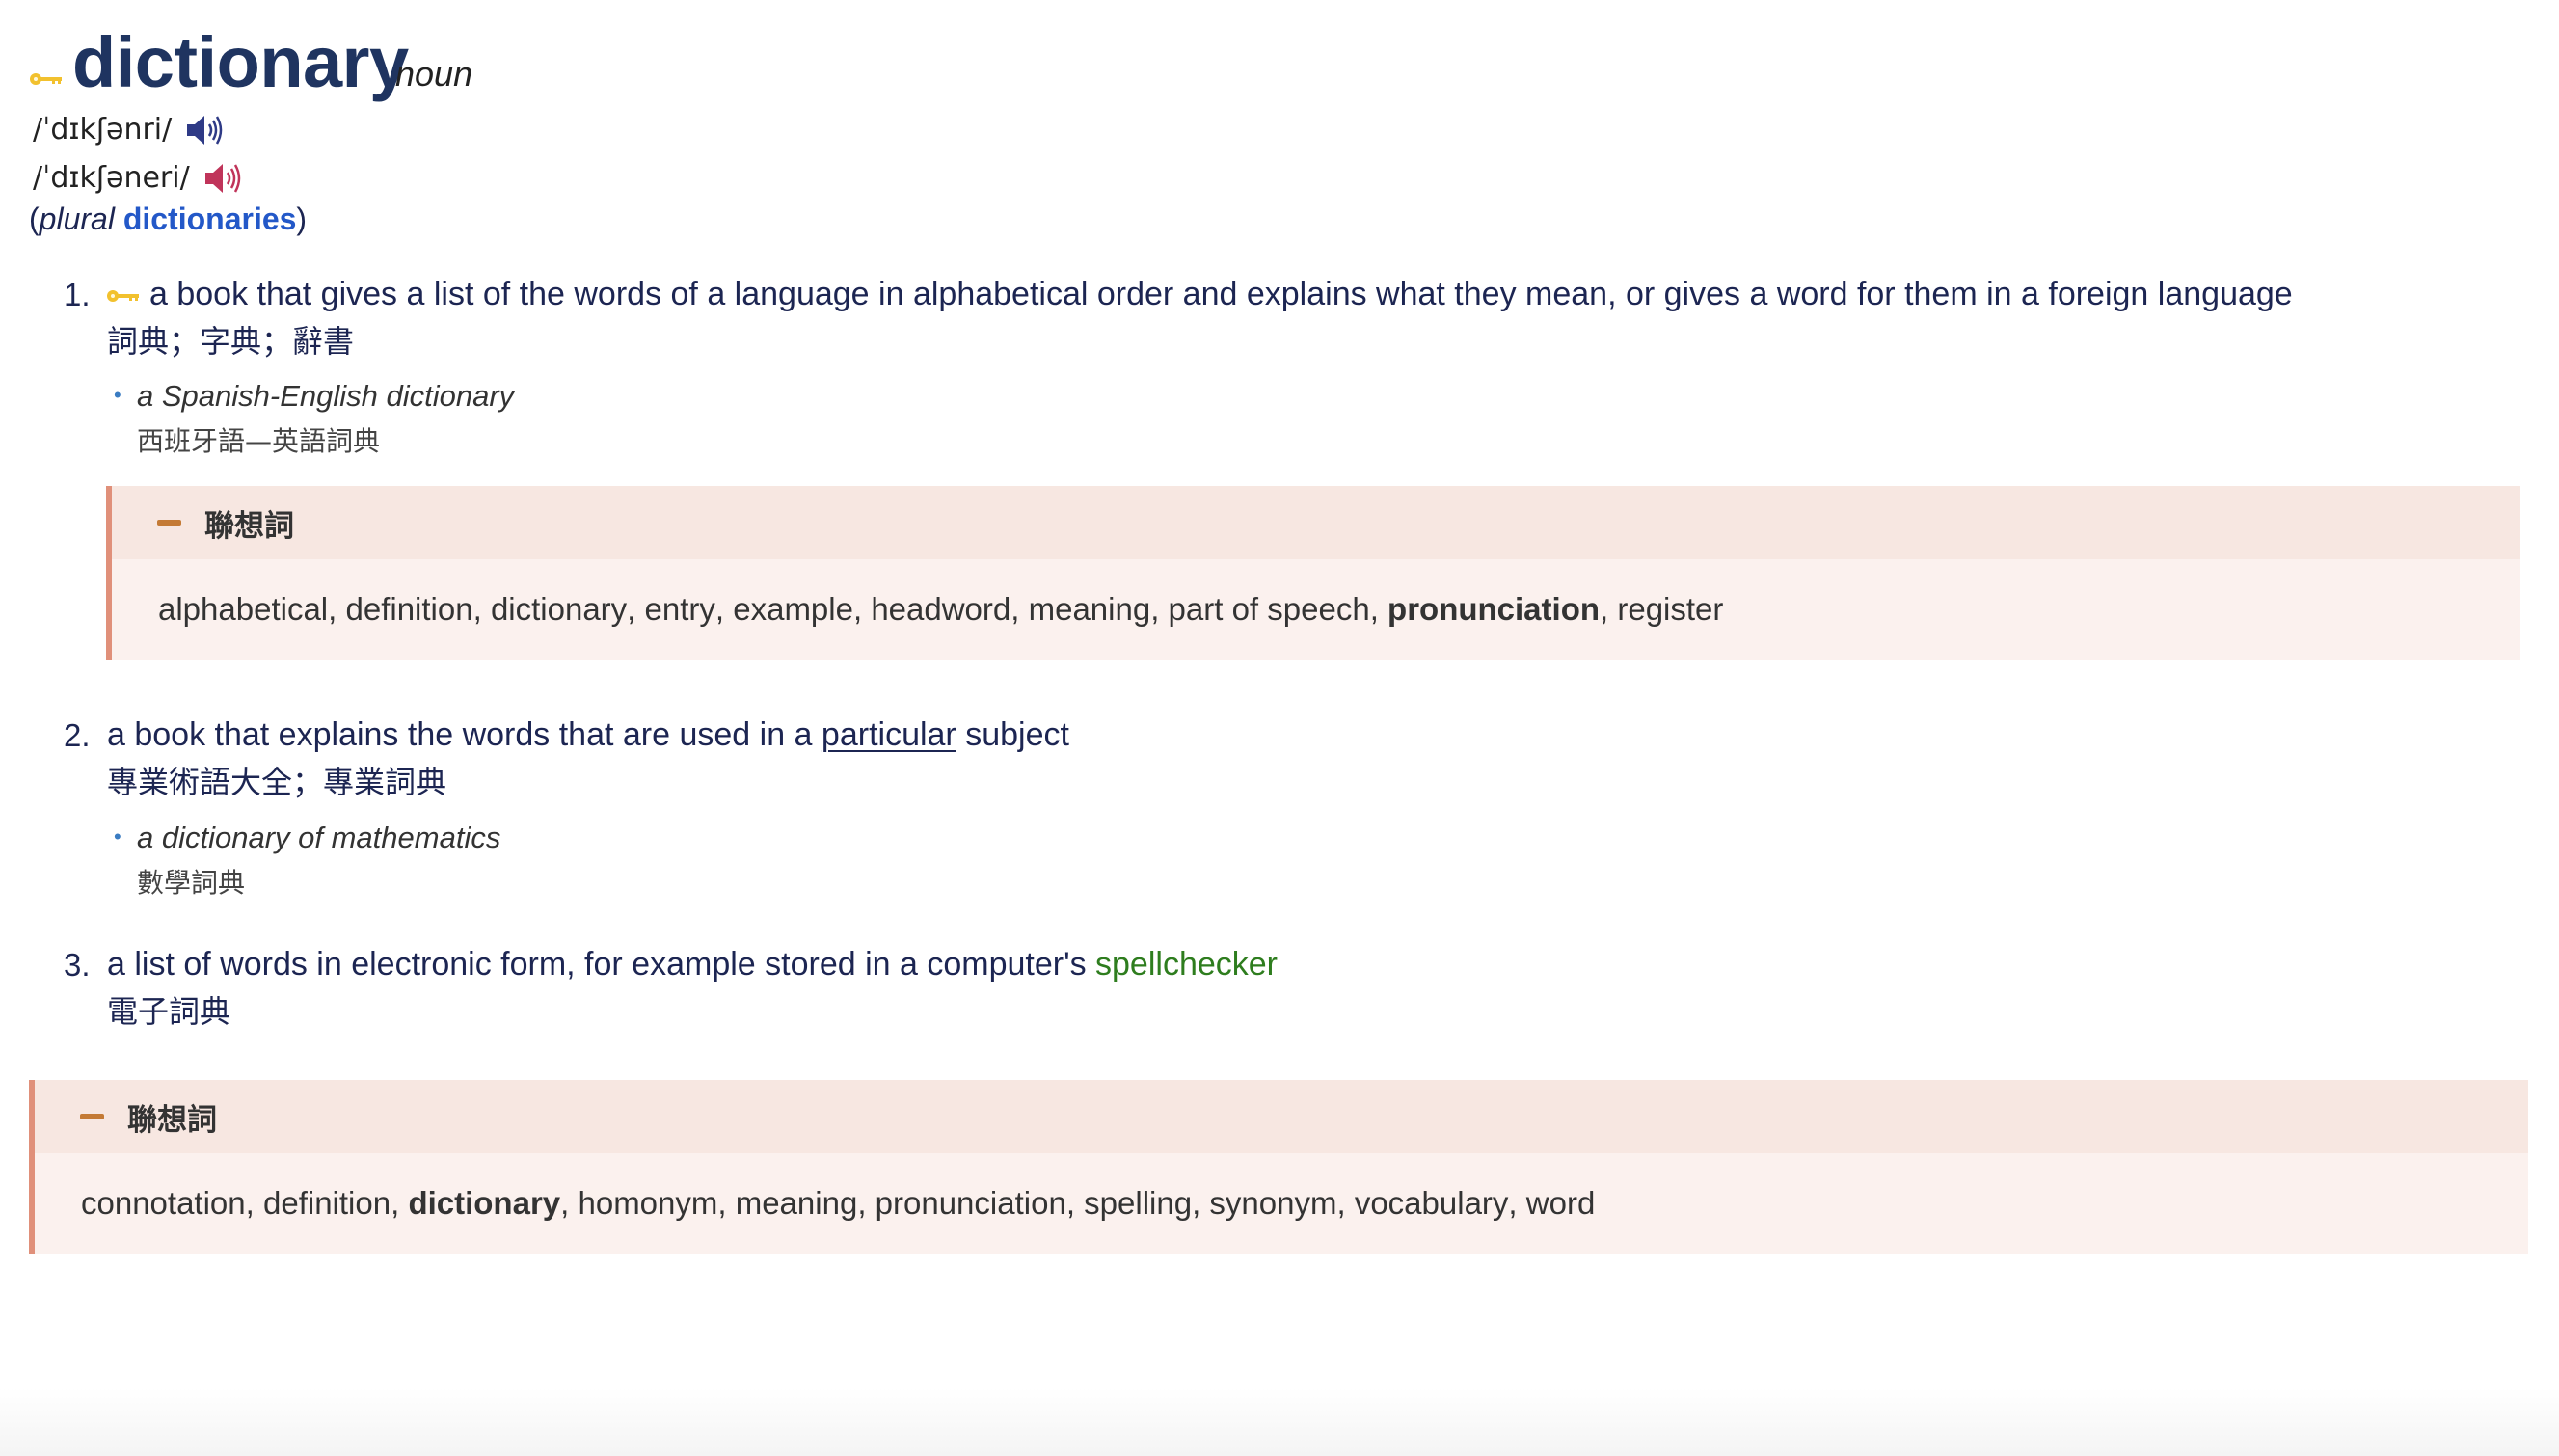 Image resolution: width=2559 pixels, height=1456 pixels. Describe the element at coordinates (77, 965) in the screenshot. I see `definition-number: 3.` at that location.